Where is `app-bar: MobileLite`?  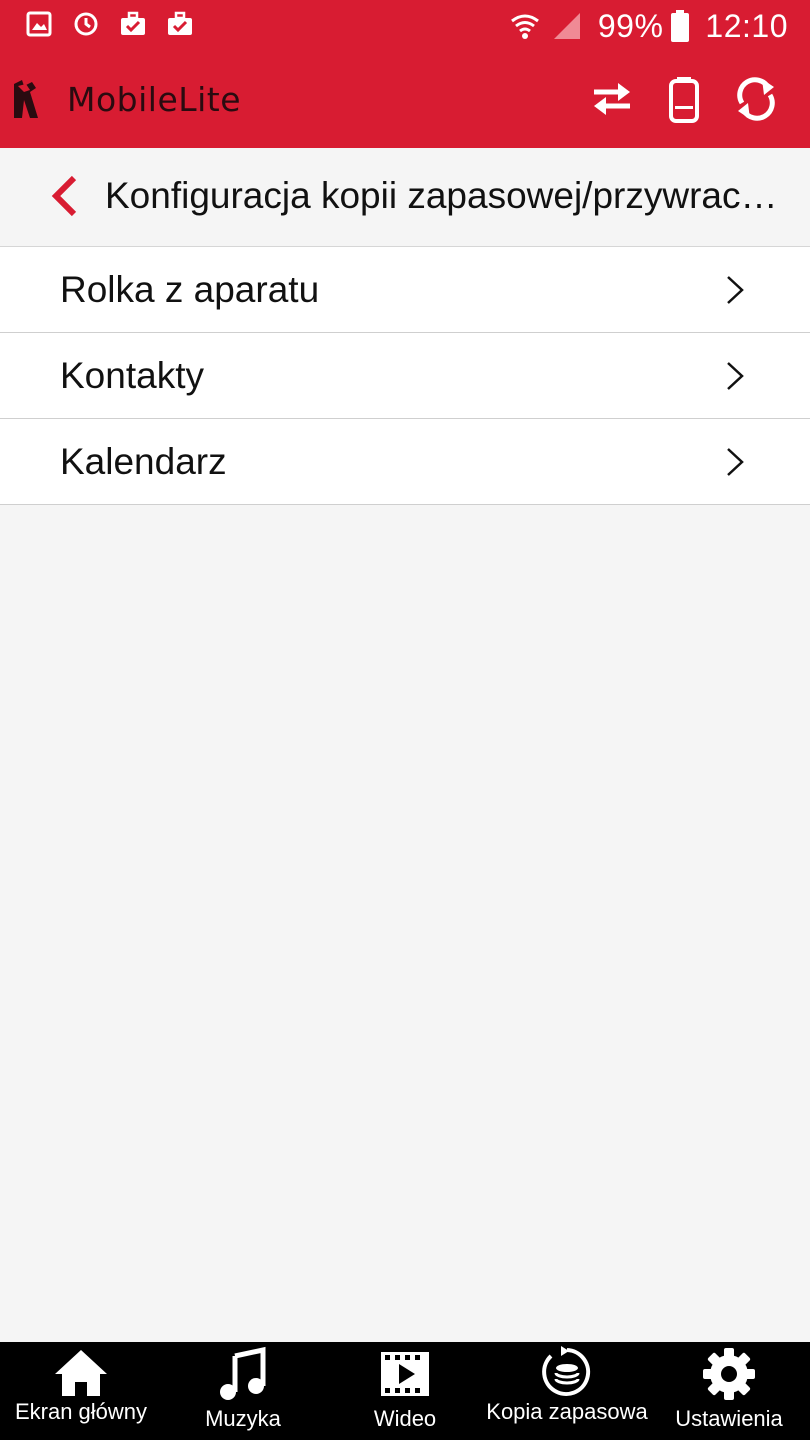 app-bar: MobileLite is located at coordinates (405, 99).